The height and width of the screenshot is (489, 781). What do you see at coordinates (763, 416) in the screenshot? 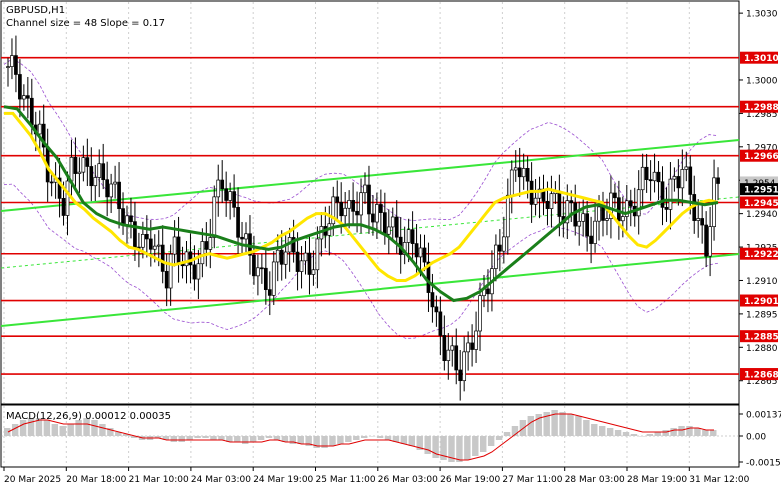
I see `macd-tick-label: 0.00137` at bounding box center [763, 416].